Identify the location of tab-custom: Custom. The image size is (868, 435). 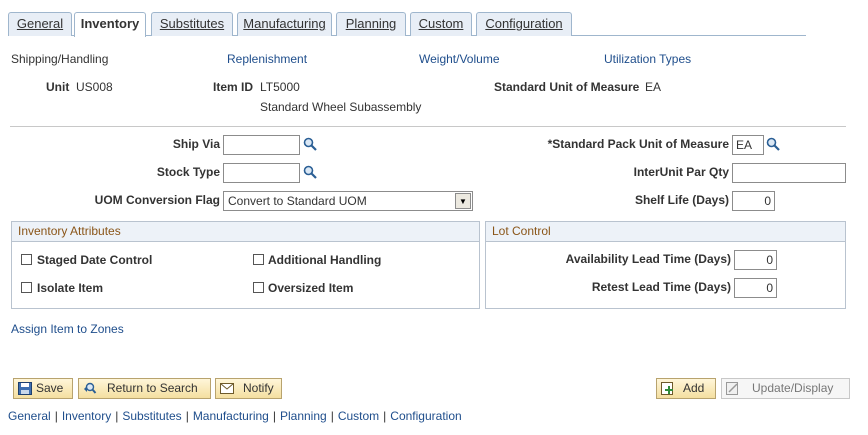
(441, 24).